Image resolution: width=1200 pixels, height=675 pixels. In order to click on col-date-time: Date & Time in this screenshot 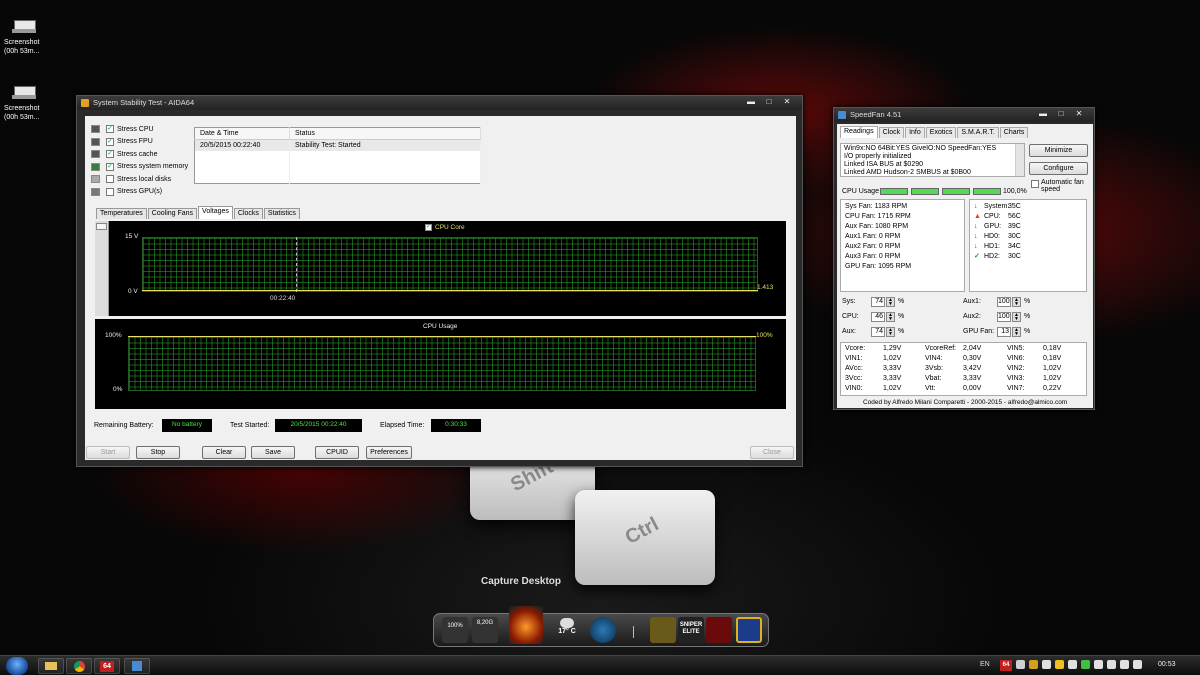, I will do `click(242, 133)`.